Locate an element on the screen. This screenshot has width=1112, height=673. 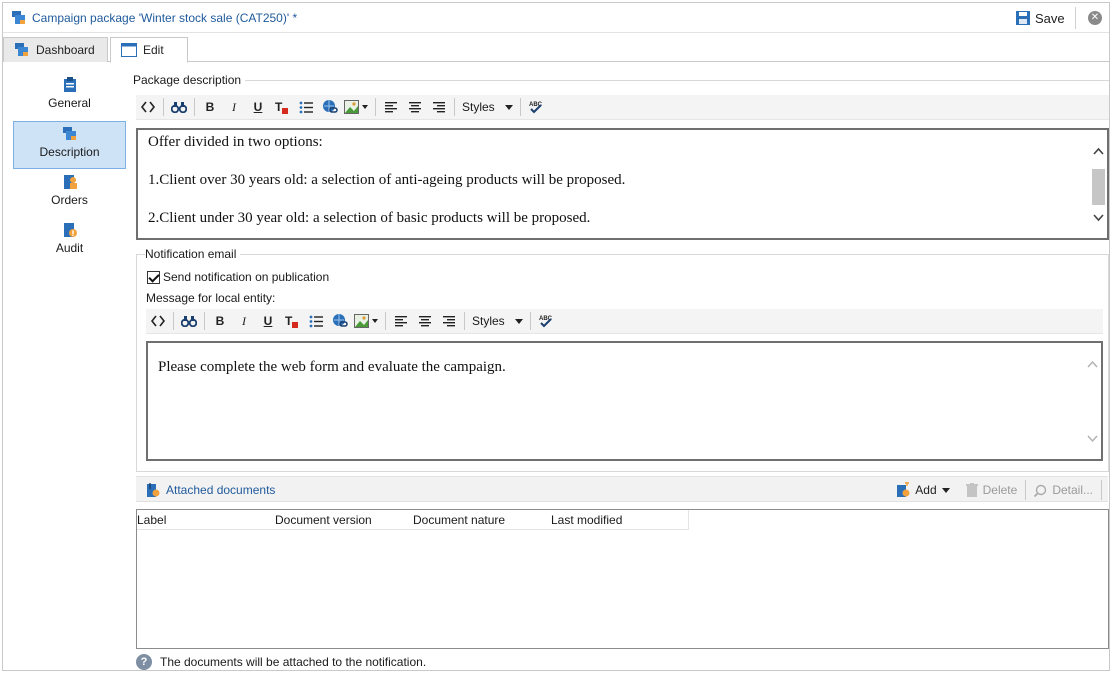
orders-icon is located at coordinates (70, 182).